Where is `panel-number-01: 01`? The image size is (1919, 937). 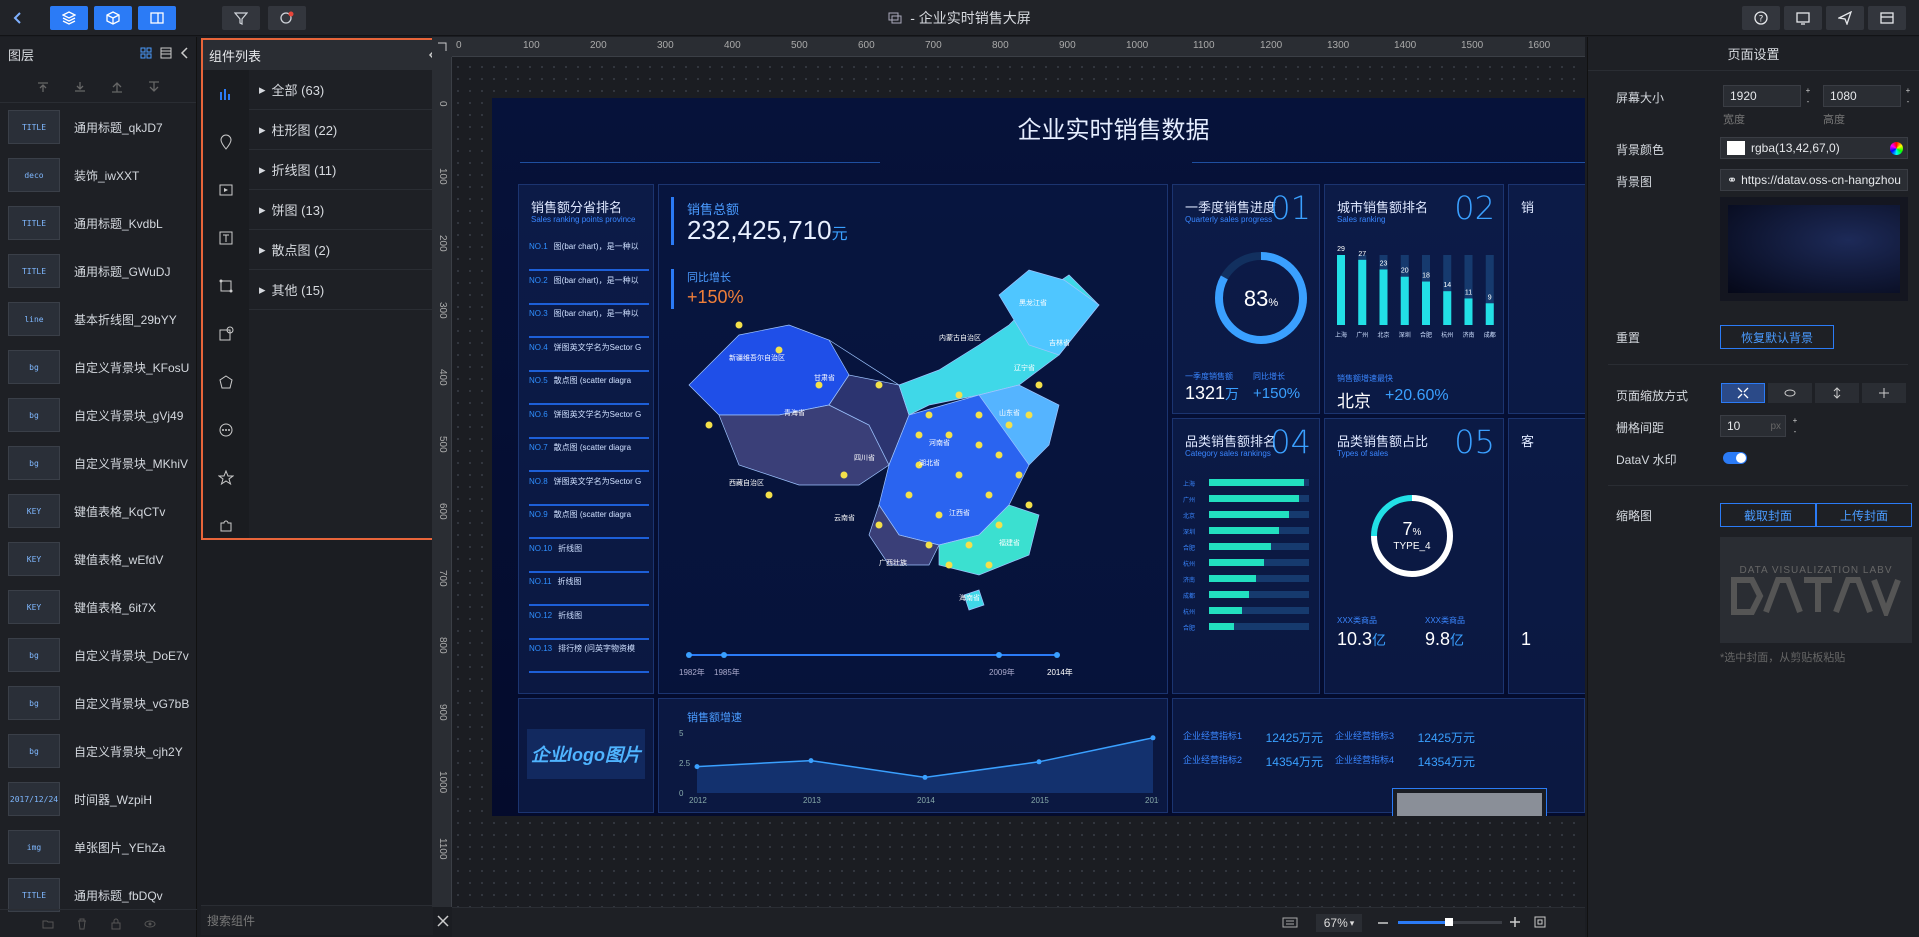 panel-number-01: 01 is located at coordinates (1290, 208).